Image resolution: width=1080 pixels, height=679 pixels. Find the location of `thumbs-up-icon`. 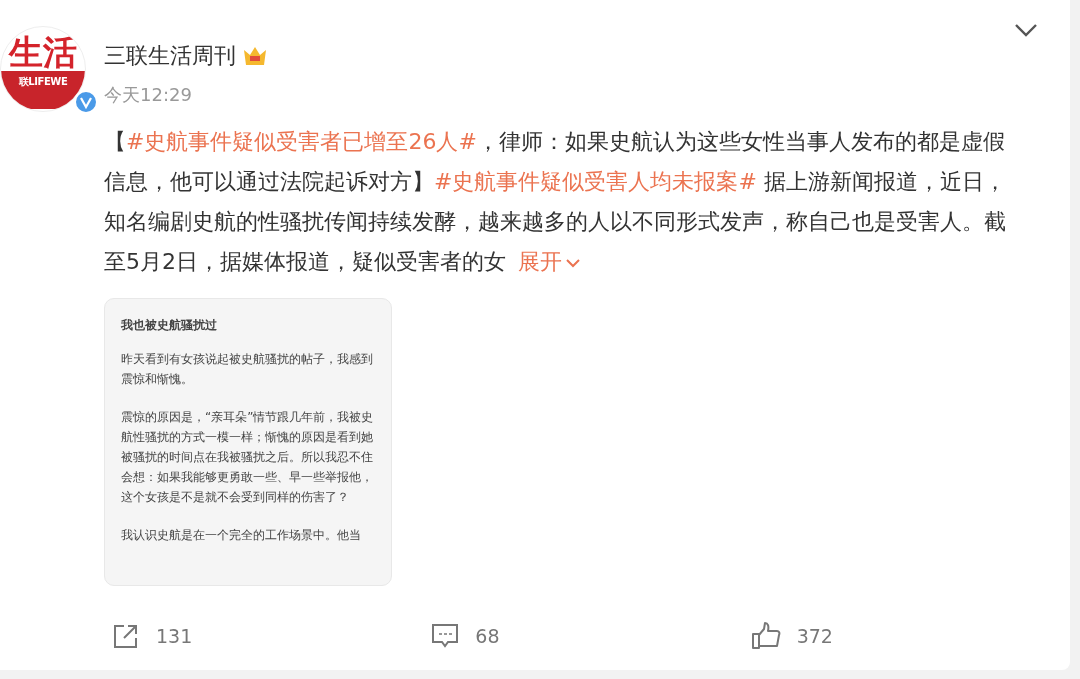

thumbs-up-icon is located at coordinates (765, 636).